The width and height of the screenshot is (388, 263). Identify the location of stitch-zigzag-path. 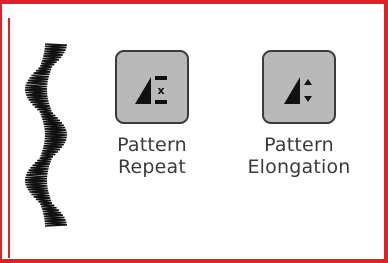
(46, 135).